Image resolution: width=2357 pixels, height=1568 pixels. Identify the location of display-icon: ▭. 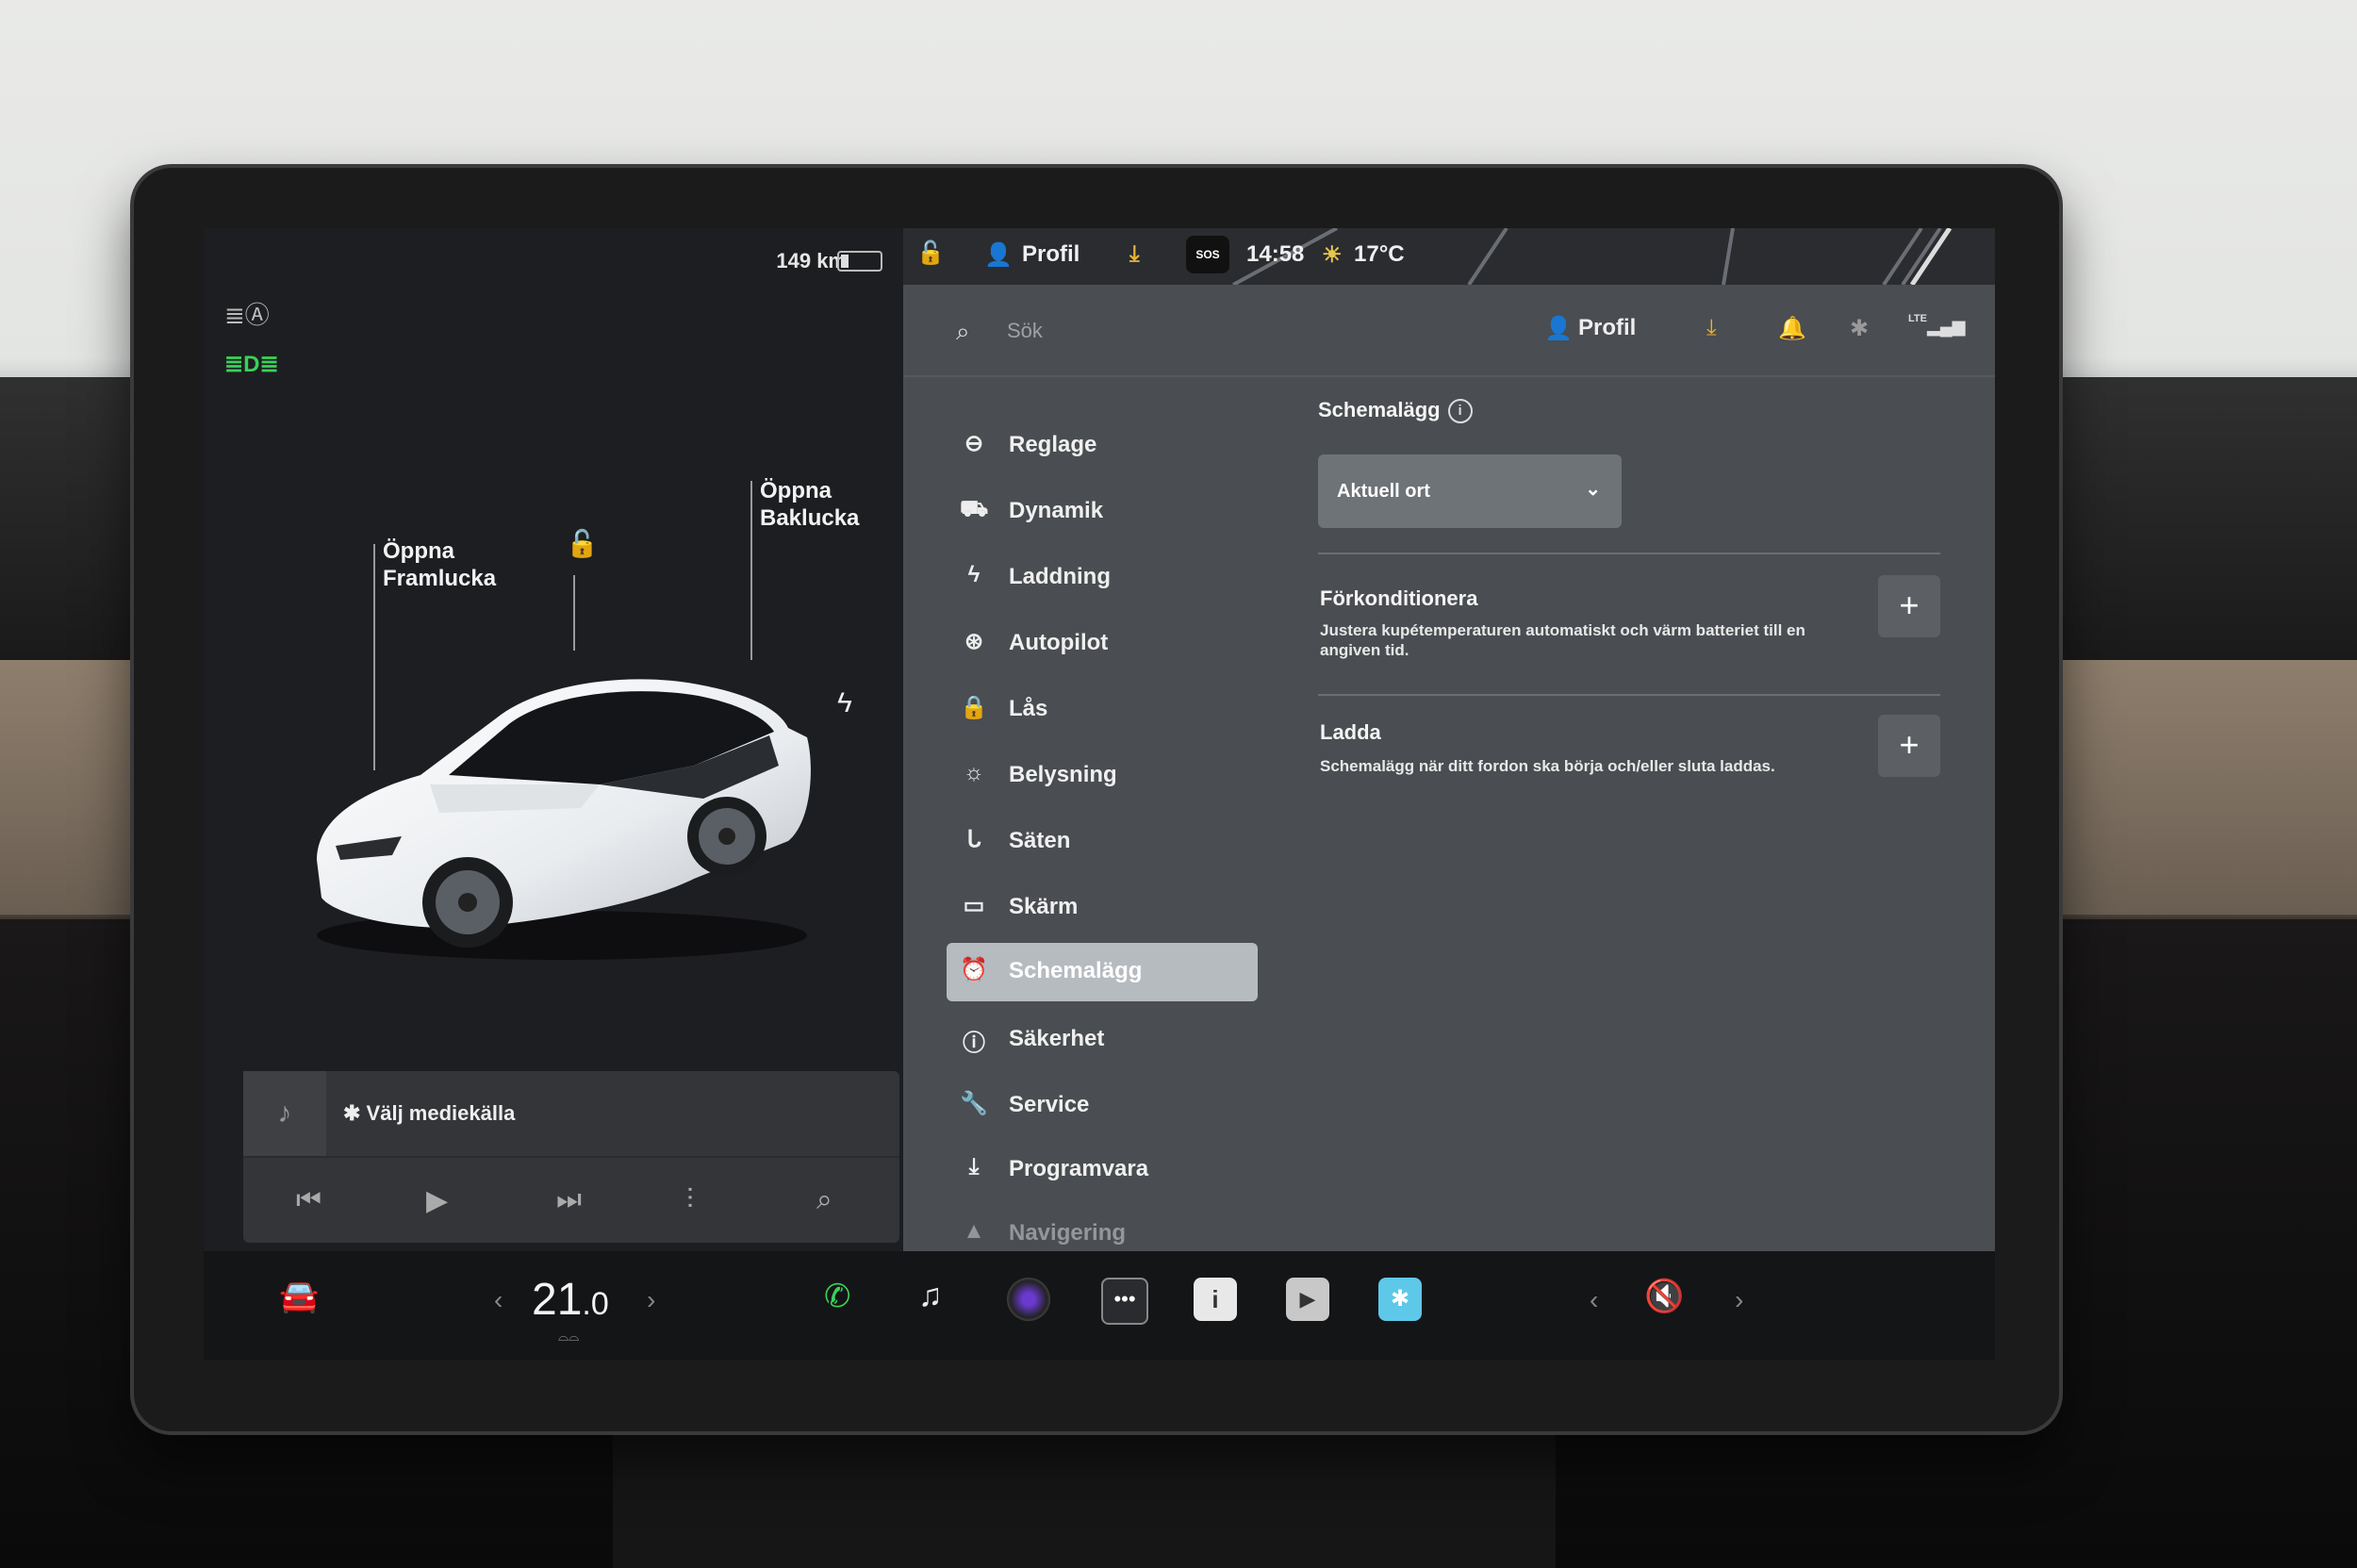
(974, 906).